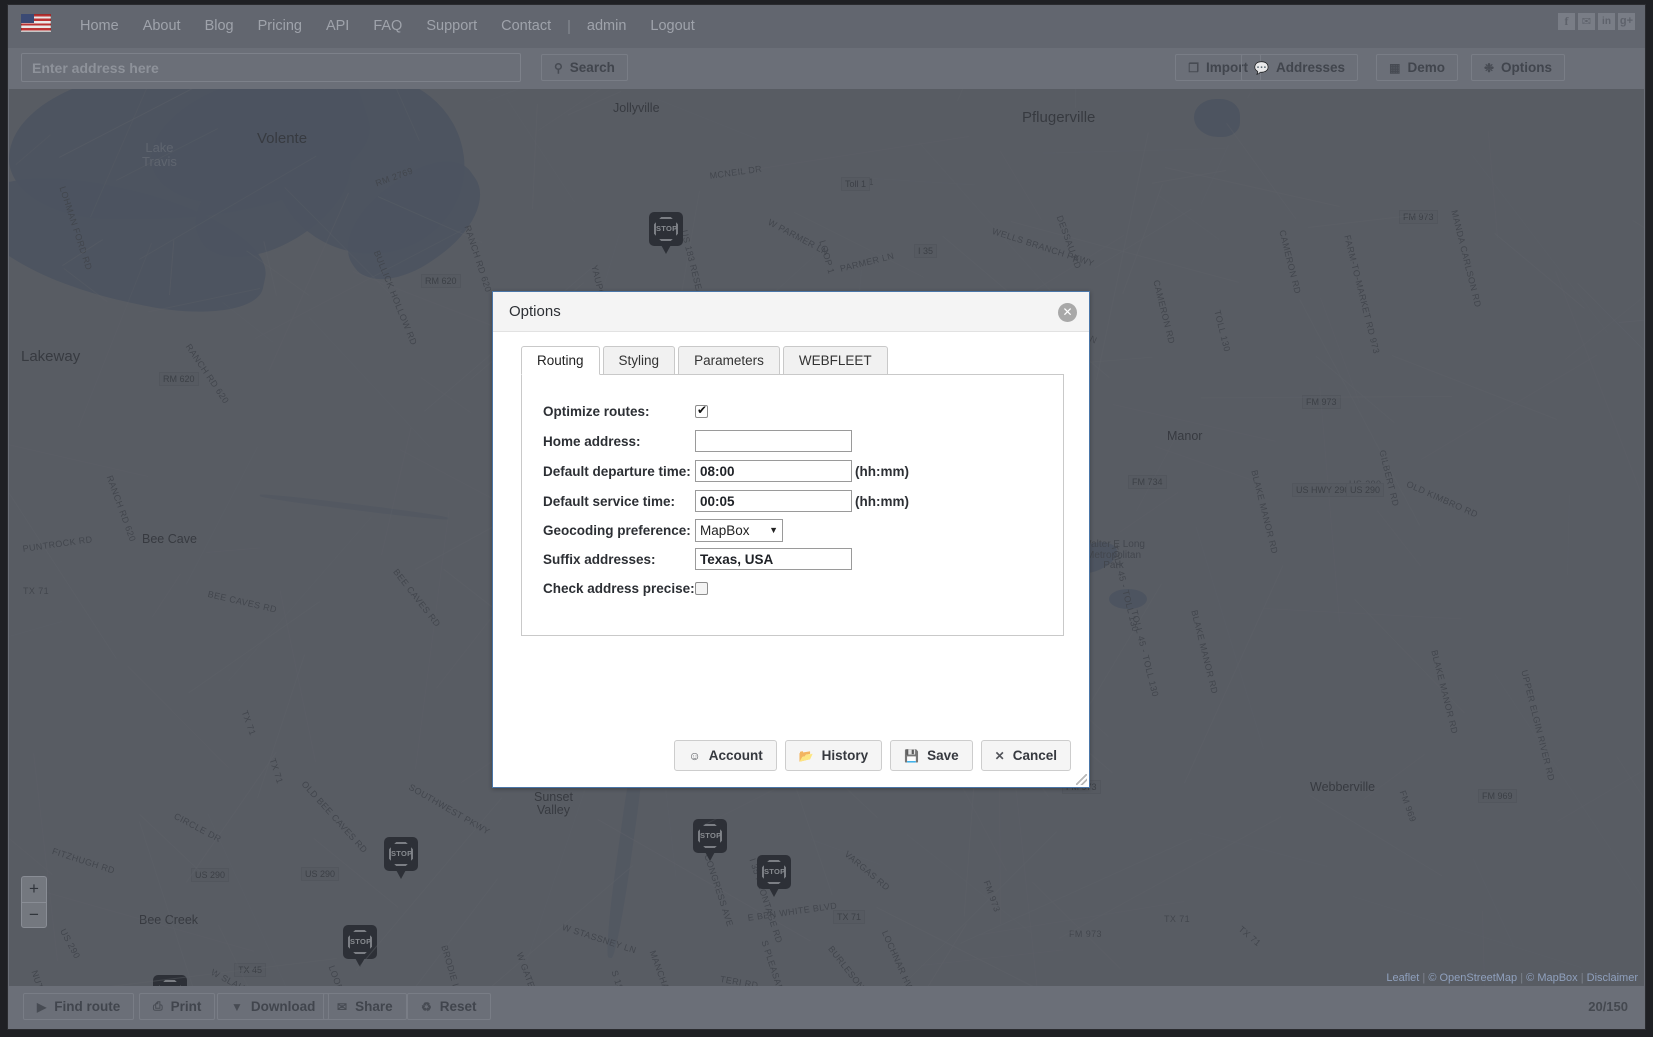 The image size is (1653, 1037). What do you see at coordinates (387, 26) in the screenshot?
I see `nav-link-faq: FAQ` at bounding box center [387, 26].